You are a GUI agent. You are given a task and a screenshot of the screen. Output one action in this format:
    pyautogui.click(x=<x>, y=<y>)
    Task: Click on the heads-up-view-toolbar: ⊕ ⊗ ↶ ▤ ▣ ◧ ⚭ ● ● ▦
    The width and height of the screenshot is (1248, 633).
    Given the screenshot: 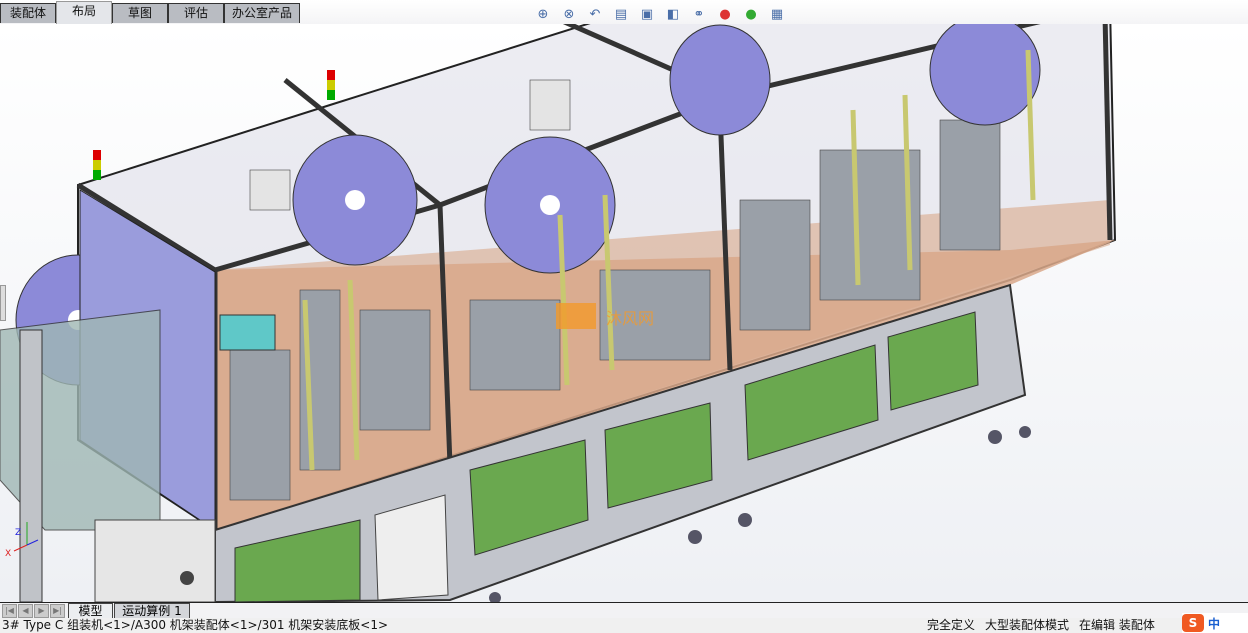 What is the action you would take?
    pyautogui.click(x=660, y=15)
    